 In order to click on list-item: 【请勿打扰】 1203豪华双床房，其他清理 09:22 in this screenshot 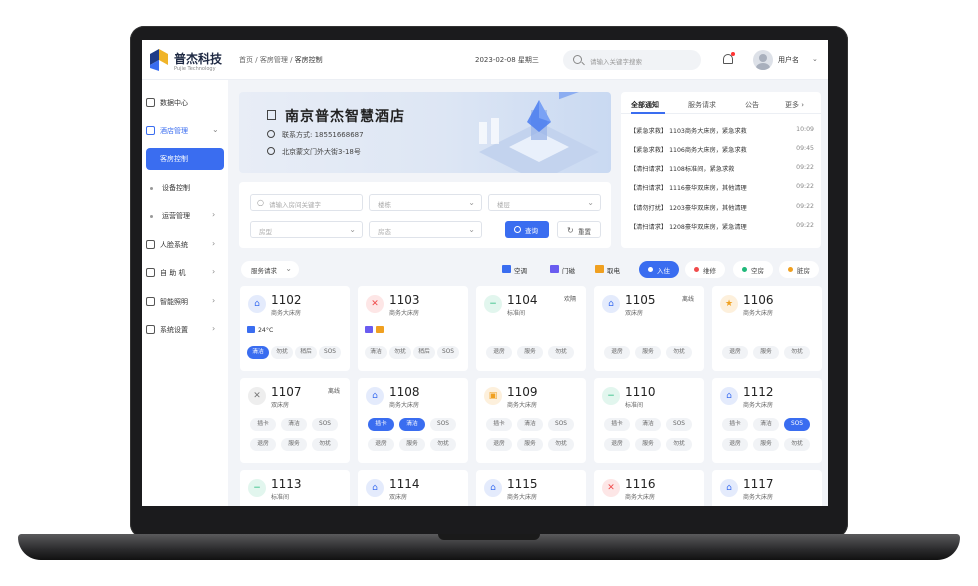, I will do `click(722, 209)`.